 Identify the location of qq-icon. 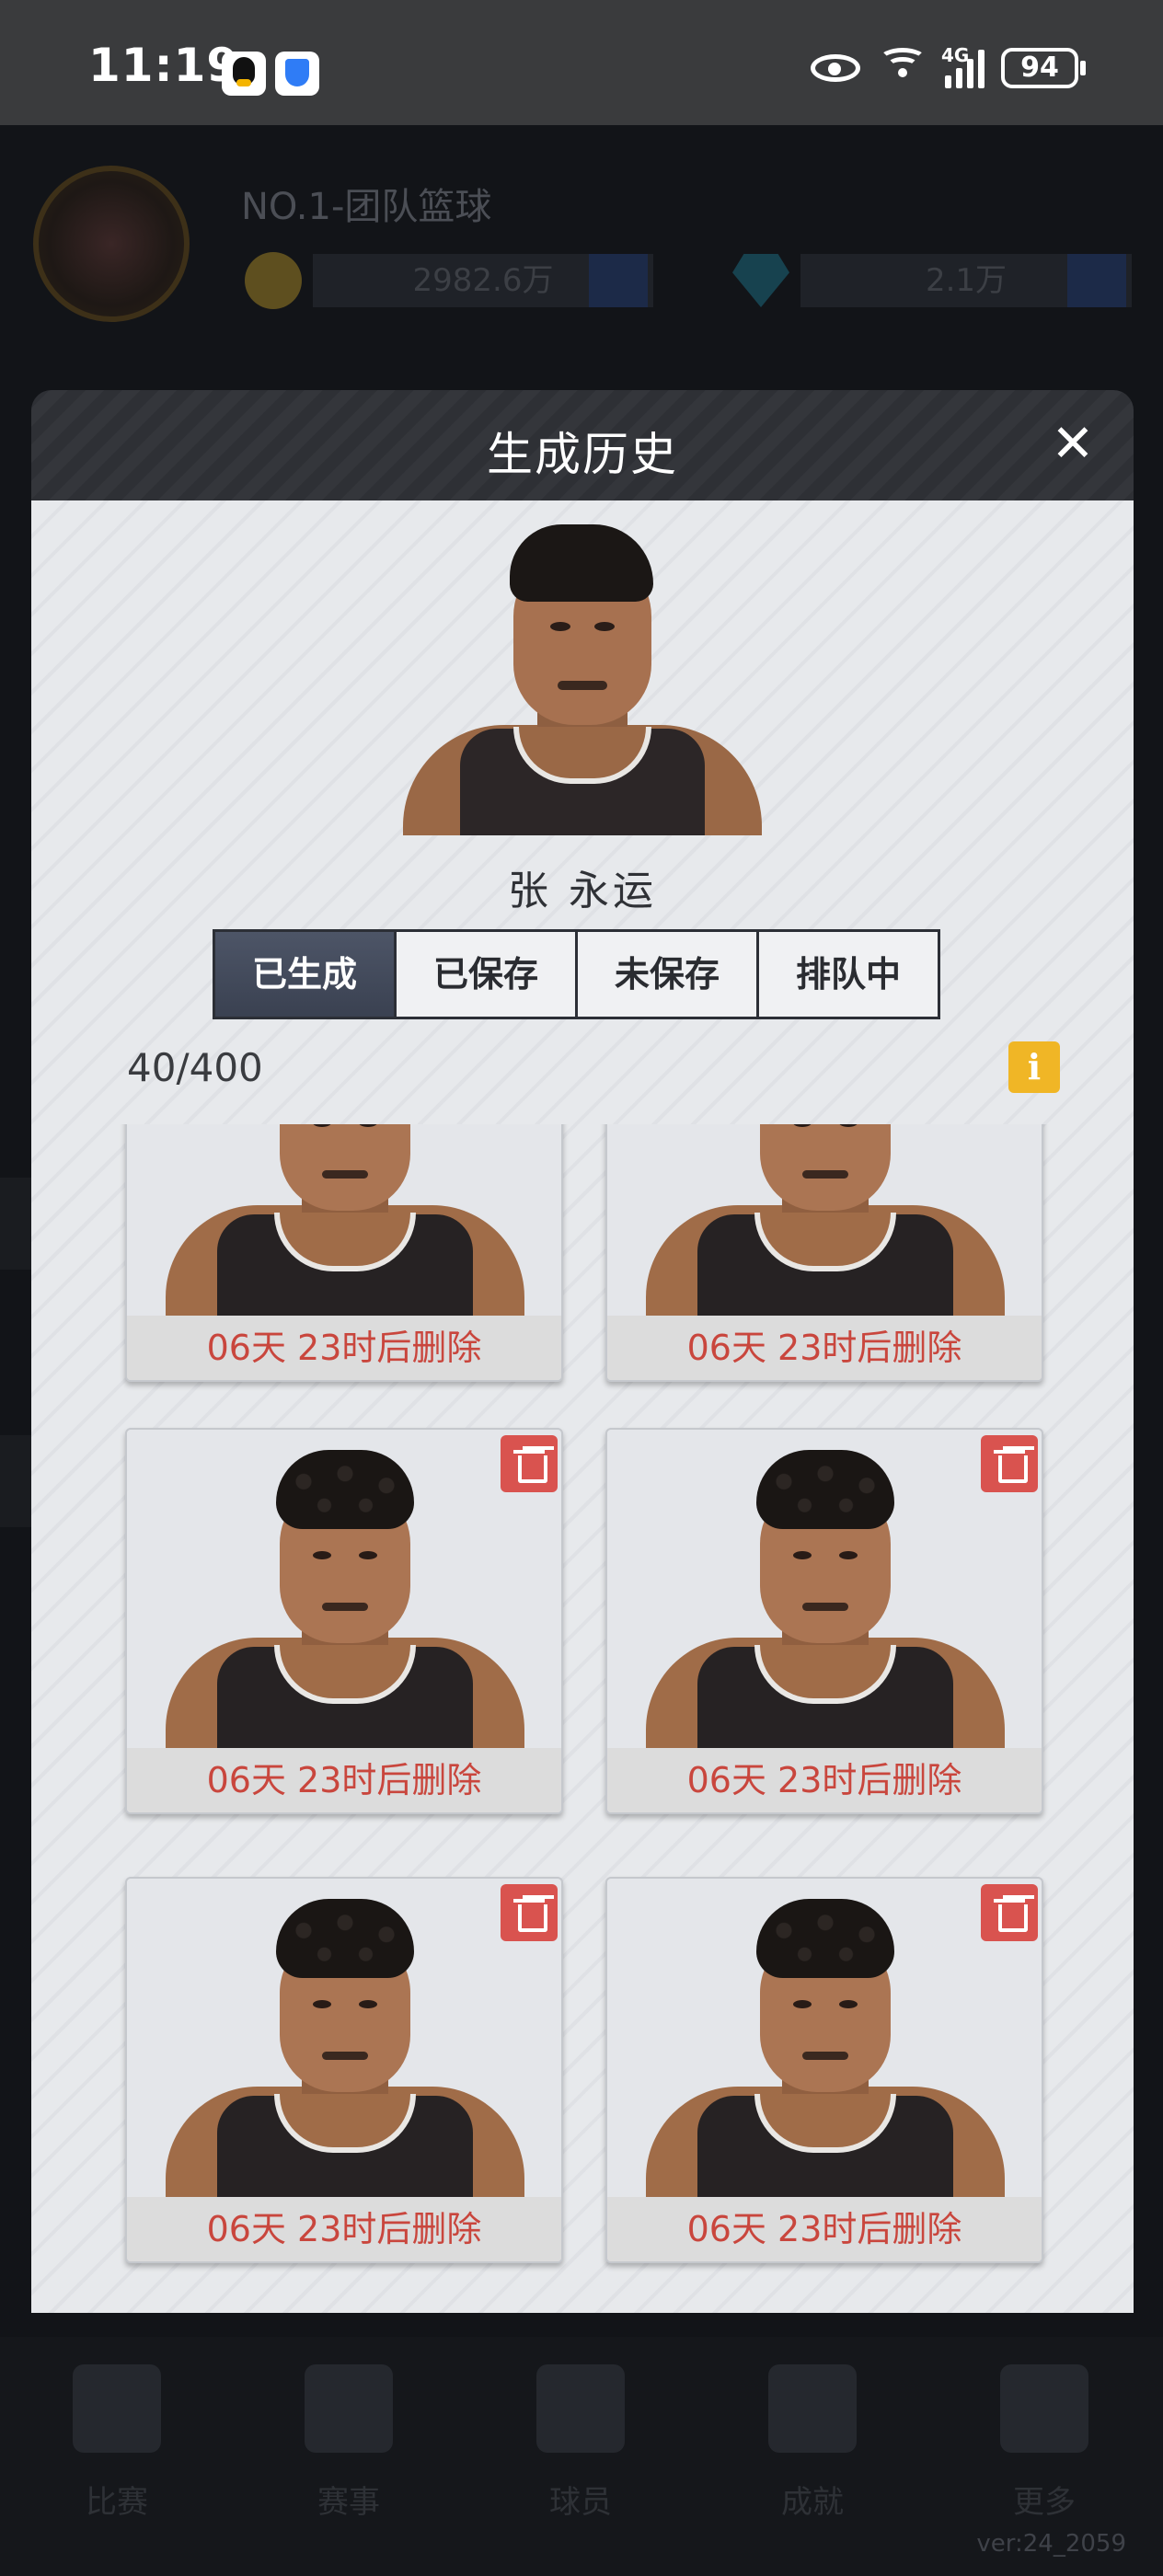
(244, 74).